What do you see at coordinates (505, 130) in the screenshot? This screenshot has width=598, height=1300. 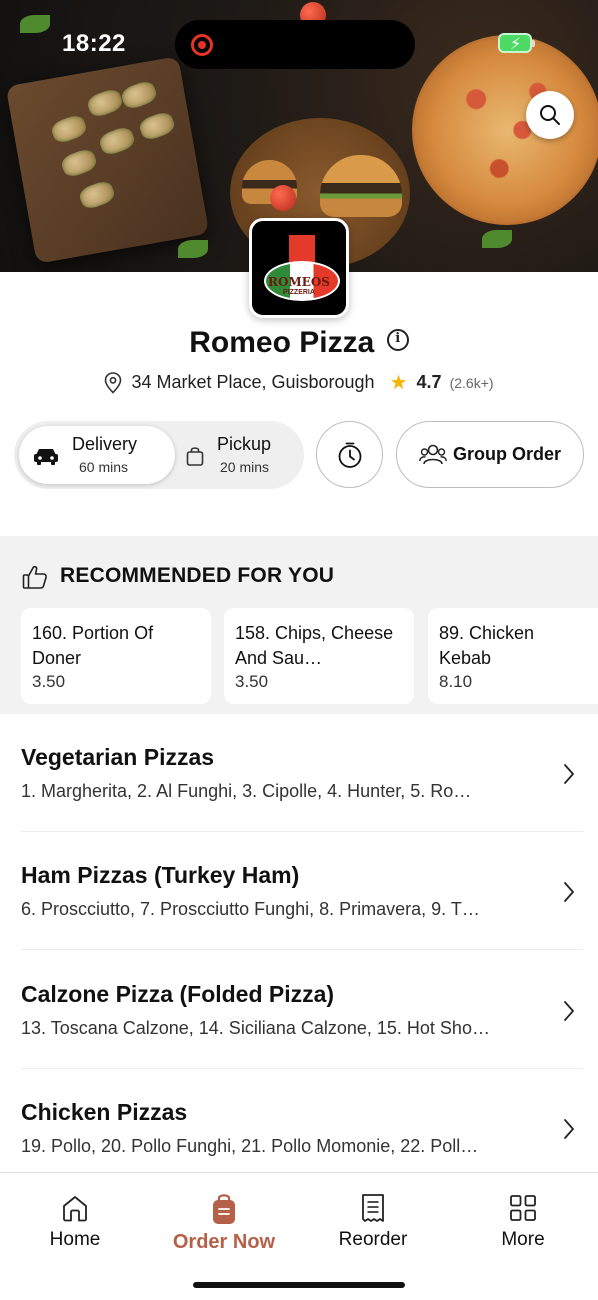 I see `pizza-image` at bounding box center [505, 130].